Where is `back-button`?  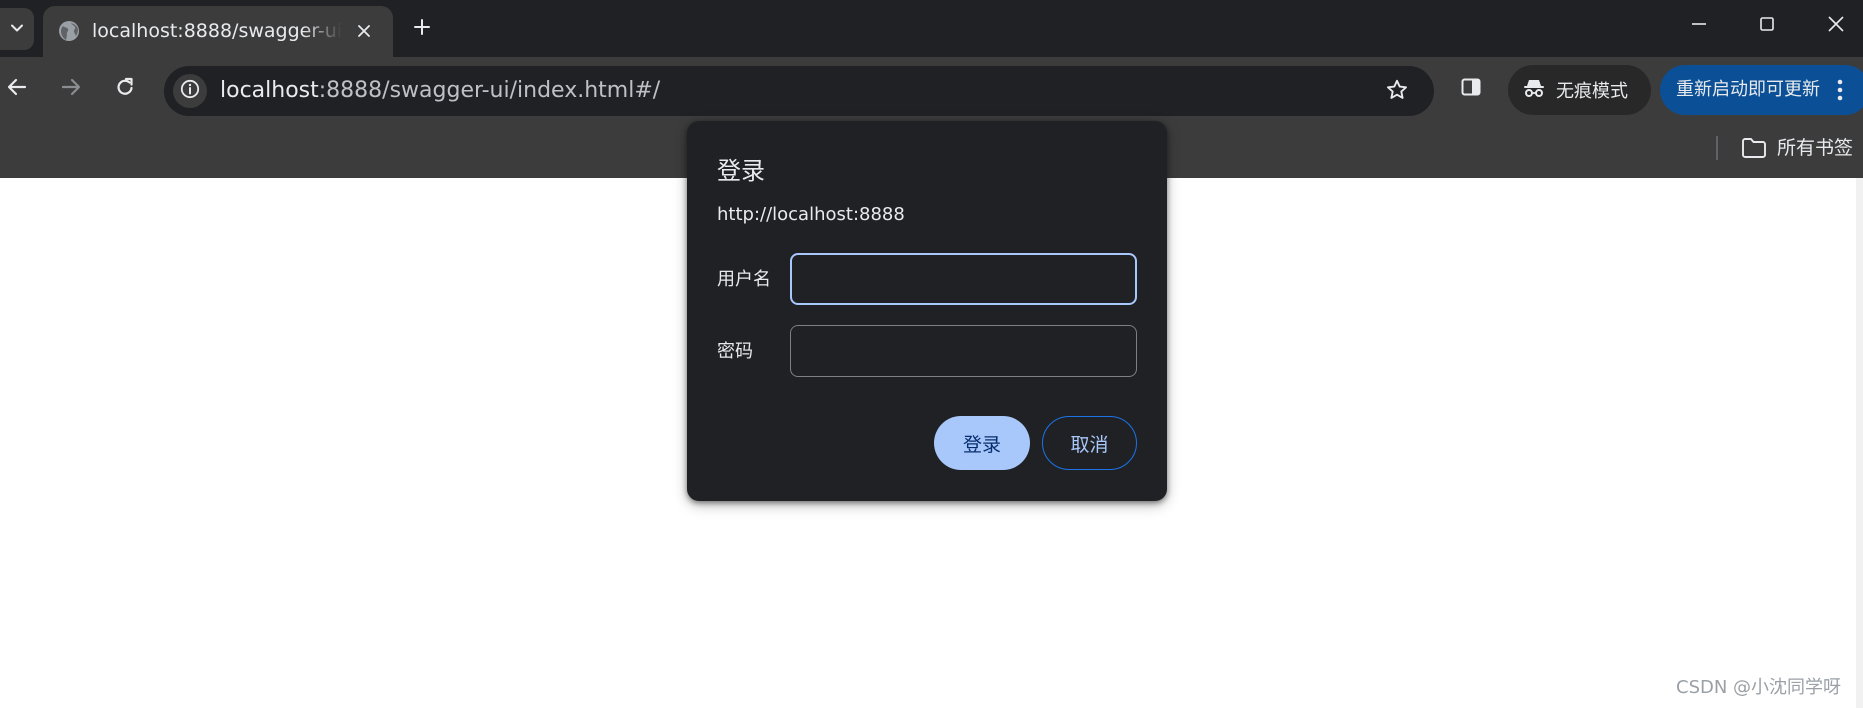 back-button is located at coordinates (17, 89).